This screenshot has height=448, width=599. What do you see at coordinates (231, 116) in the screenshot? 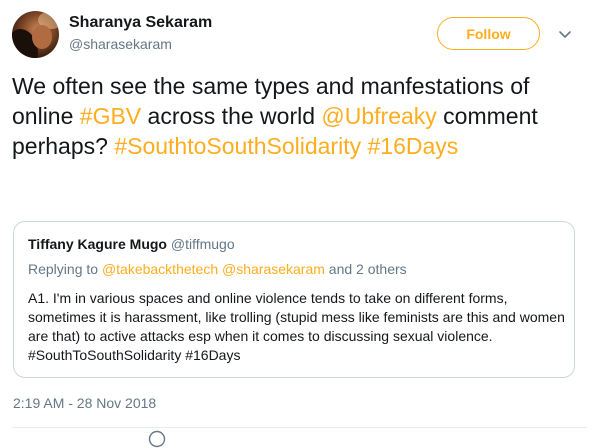
I see `tweet-text-part: across the world` at bounding box center [231, 116].